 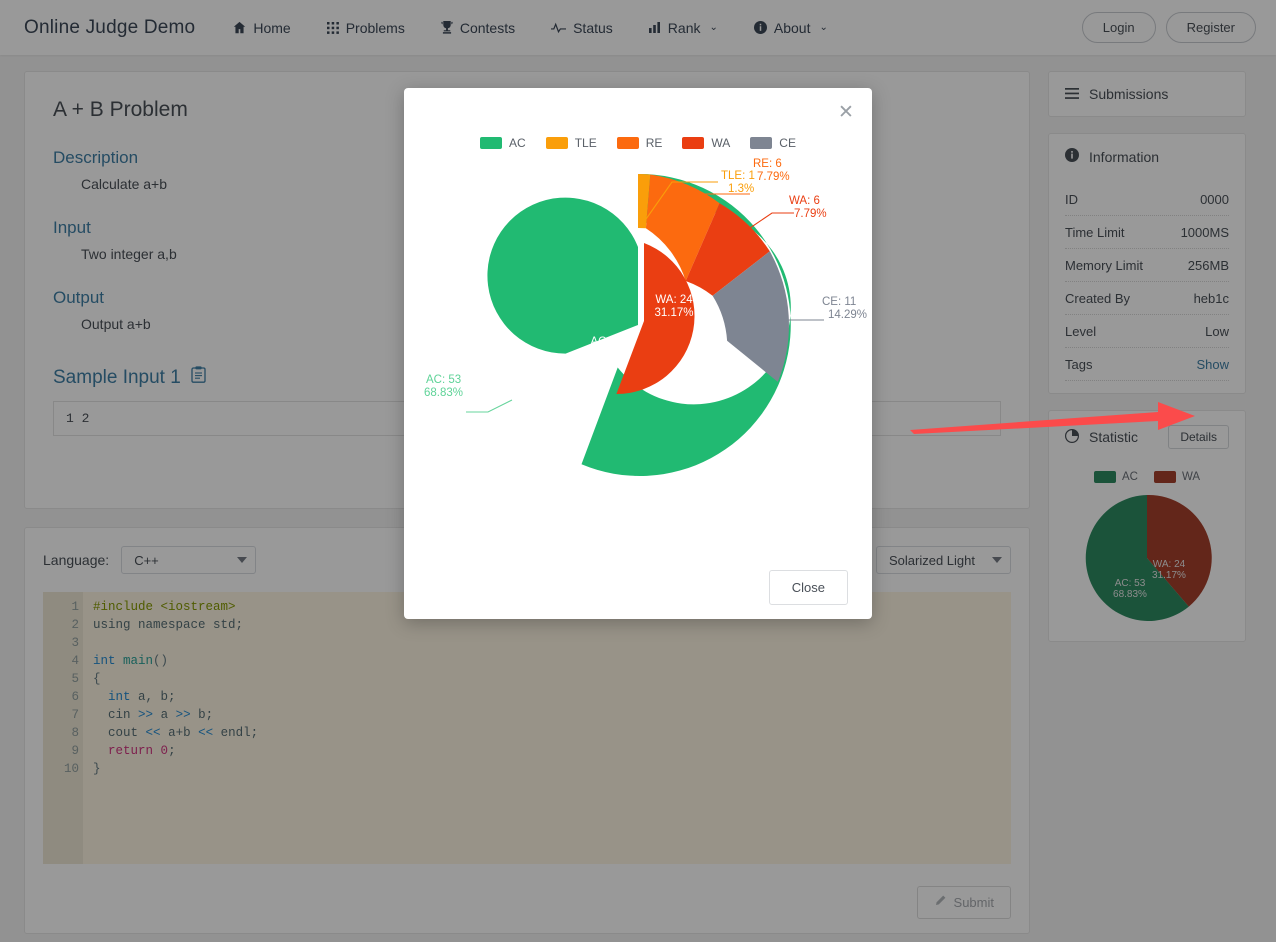 I want to click on legend-item-re: RE, so click(x=639, y=143).